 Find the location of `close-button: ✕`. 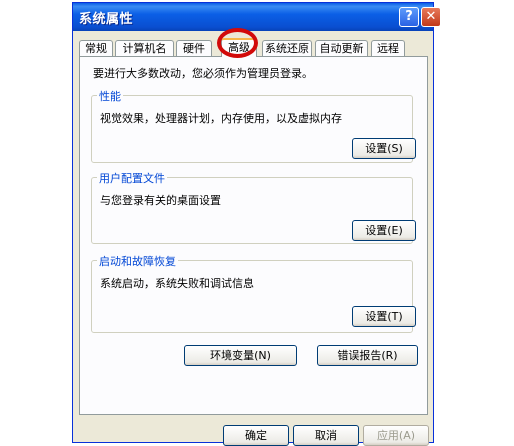

close-button: ✕ is located at coordinates (431, 17).